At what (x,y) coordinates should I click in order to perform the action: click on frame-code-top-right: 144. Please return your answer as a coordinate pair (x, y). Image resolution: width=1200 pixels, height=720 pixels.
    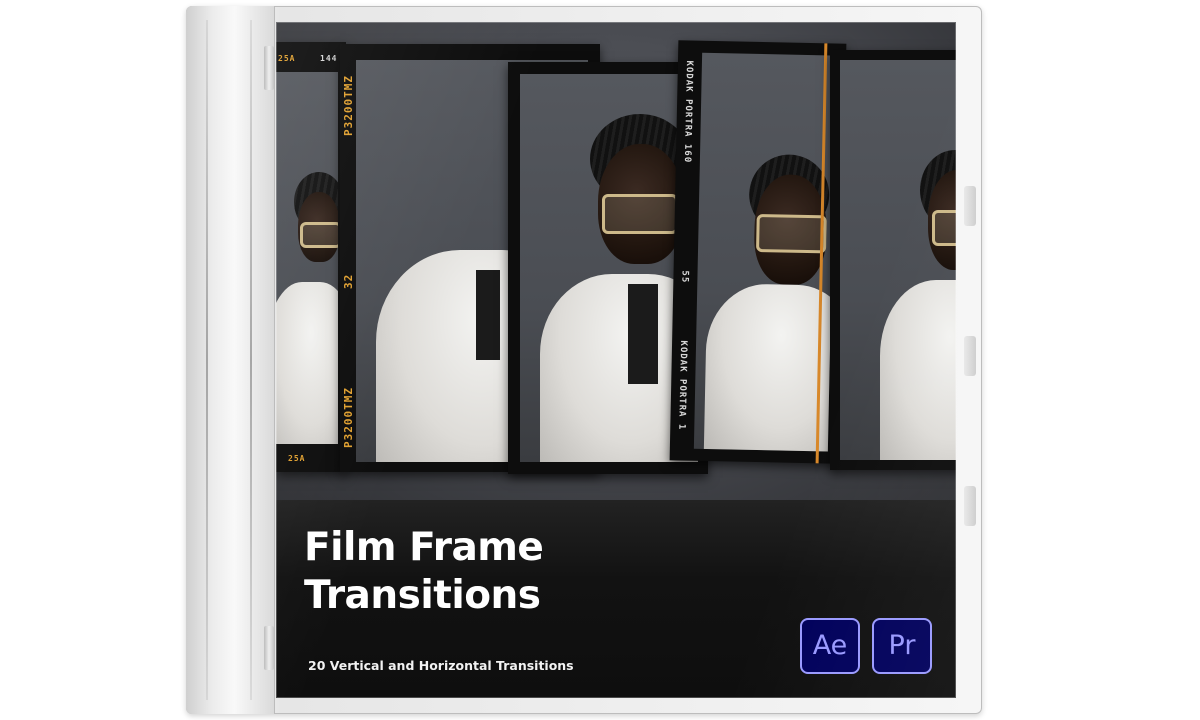
    Looking at the image, I should click on (329, 58).